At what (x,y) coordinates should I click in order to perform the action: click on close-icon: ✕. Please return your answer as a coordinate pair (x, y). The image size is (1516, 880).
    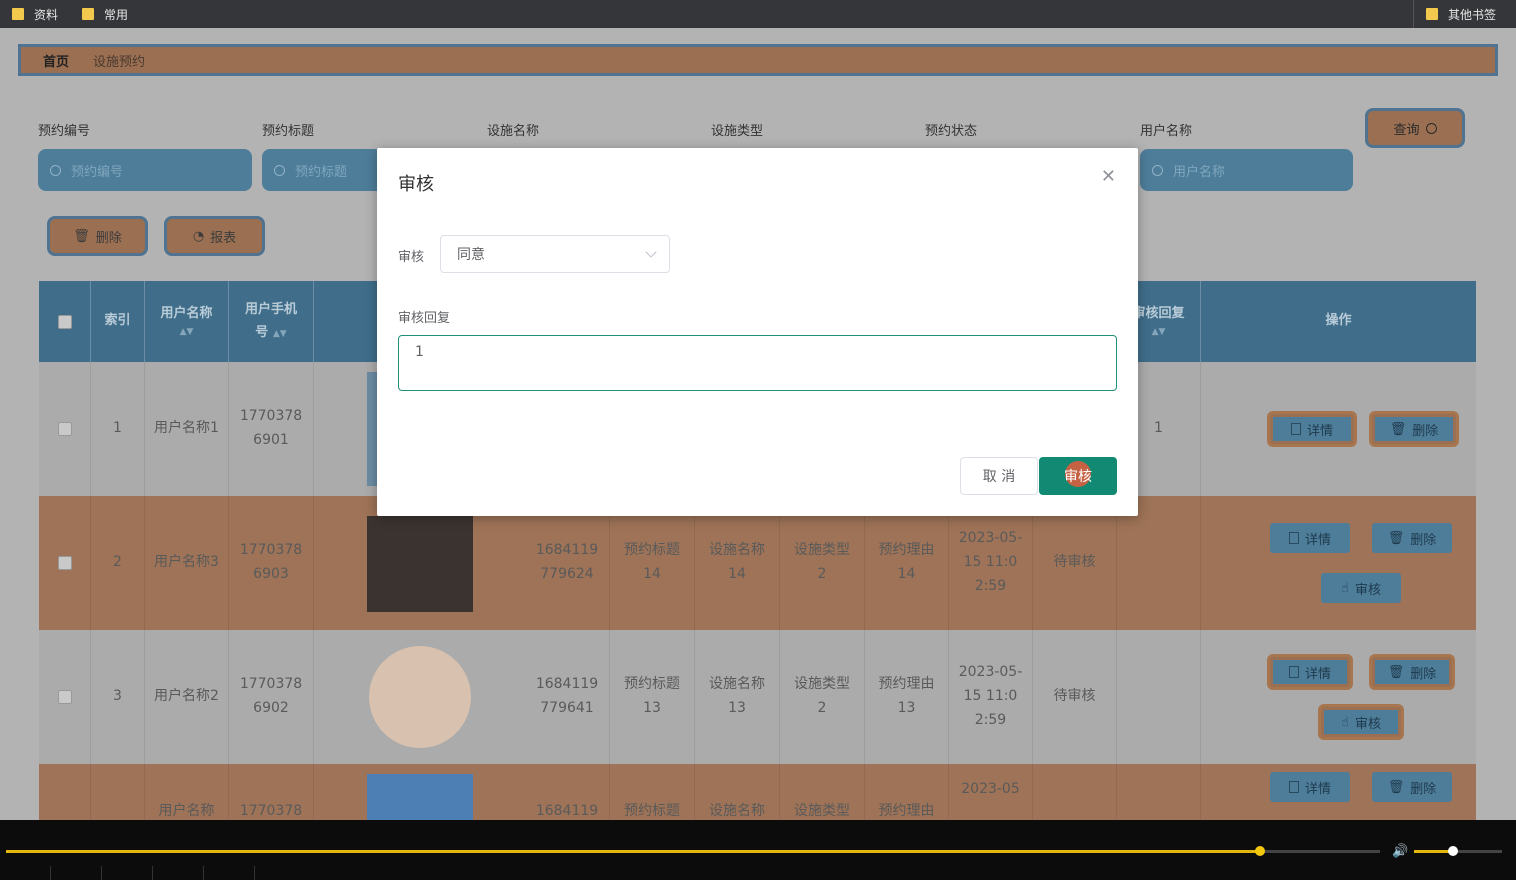
    Looking at the image, I should click on (1108, 176).